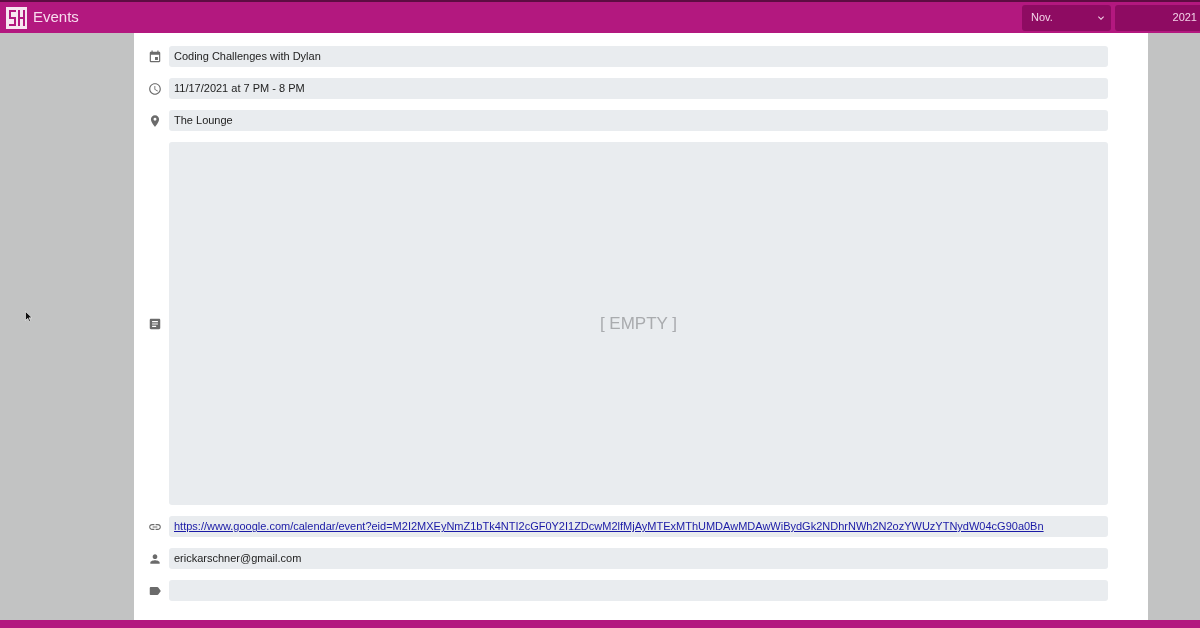 This screenshot has height=628, width=1200. Describe the element at coordinates (1157, 17) in the screenshot. I see `year-field: 2021` at that location.